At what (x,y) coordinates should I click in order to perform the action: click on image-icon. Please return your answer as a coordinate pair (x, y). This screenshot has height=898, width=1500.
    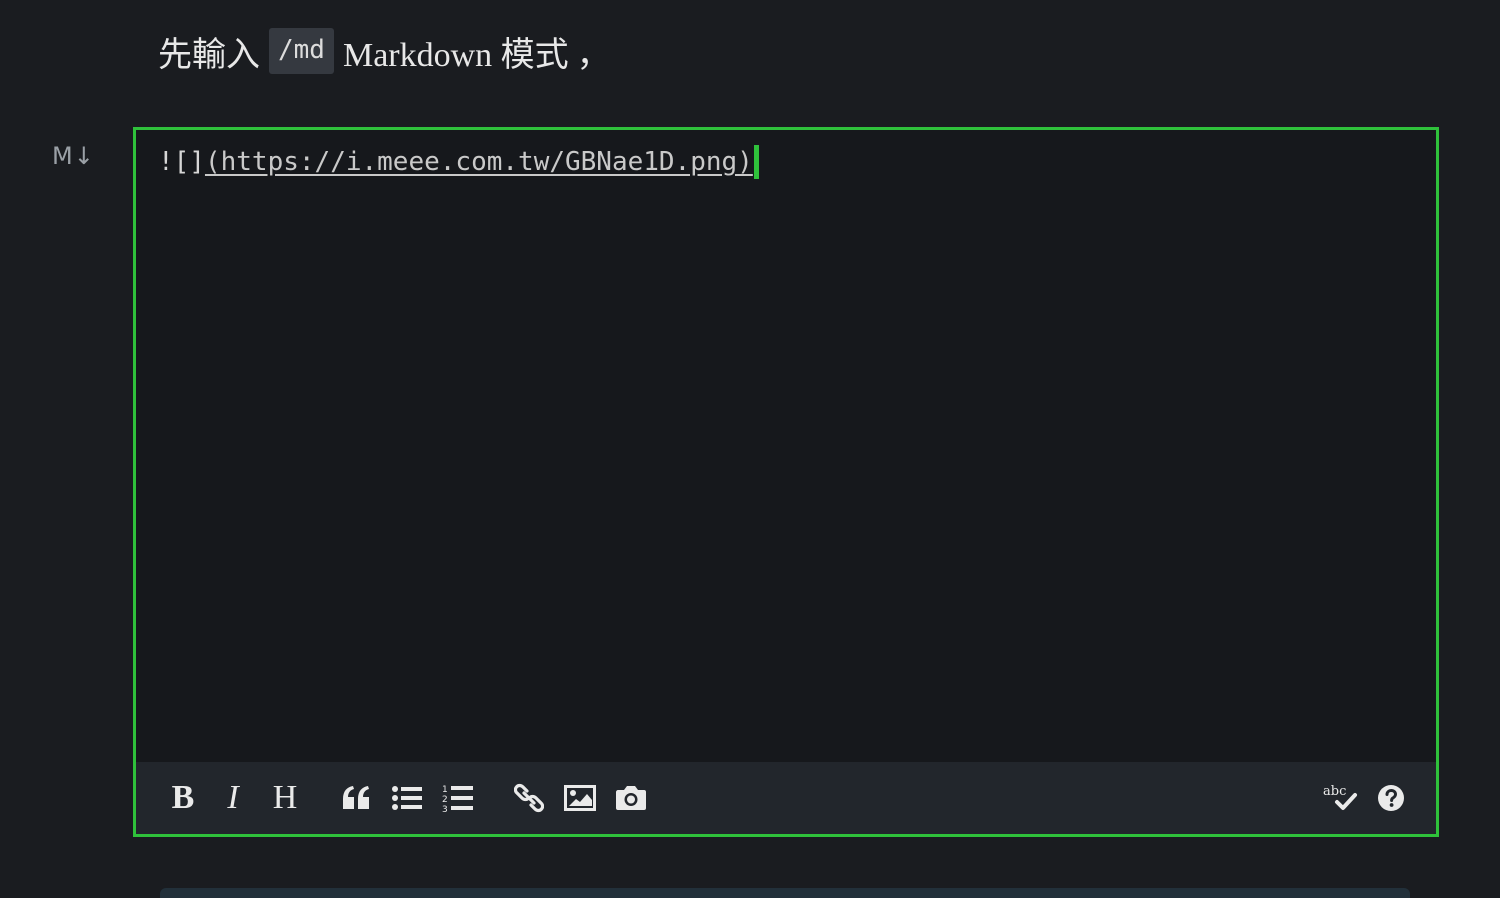
    Looking at the image, I should click on (580, 798).